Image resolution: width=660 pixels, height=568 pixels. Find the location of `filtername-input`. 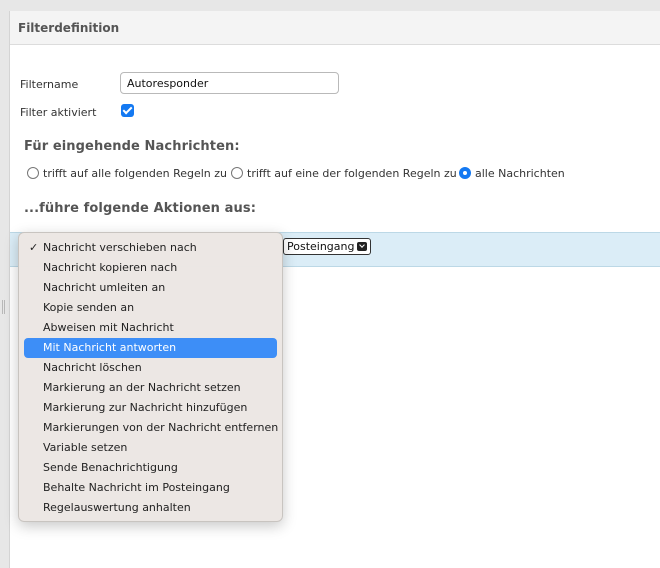

filtername-input is located at coordinates (229, 83).